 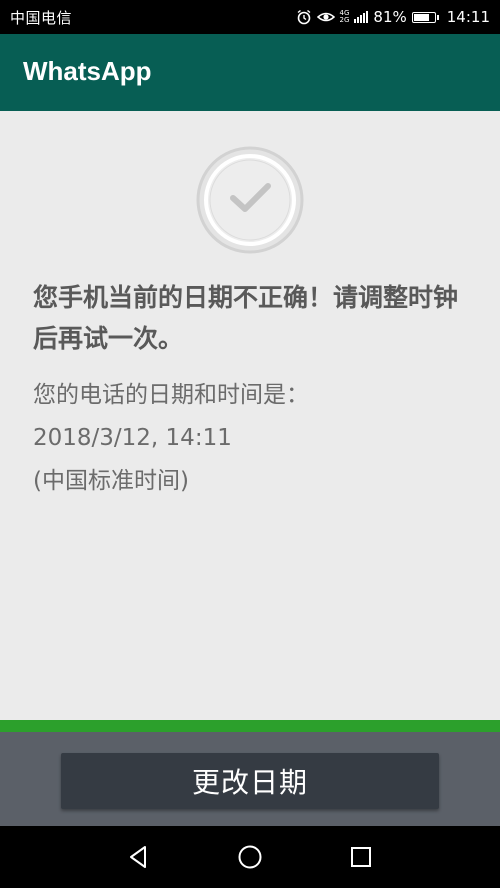 What do you see at coordinates (246, 318) in the screenshot?
I see `error-heading: 您手机当前的日期不正确！请调整时钟后再试一次。` at bounding box center [246, 318].